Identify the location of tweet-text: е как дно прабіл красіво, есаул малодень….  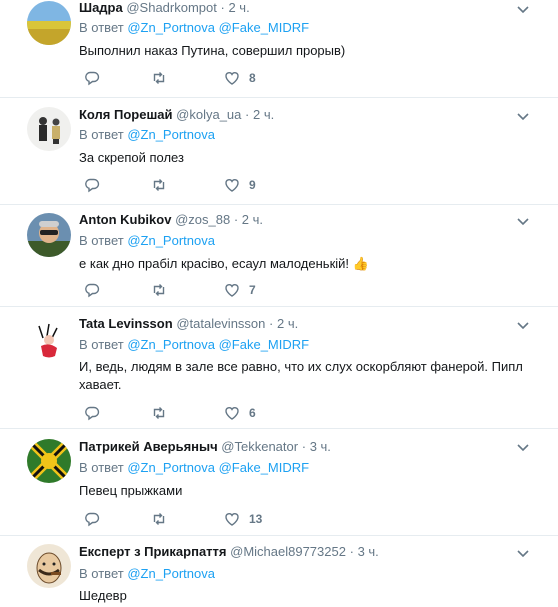
(304, 264).